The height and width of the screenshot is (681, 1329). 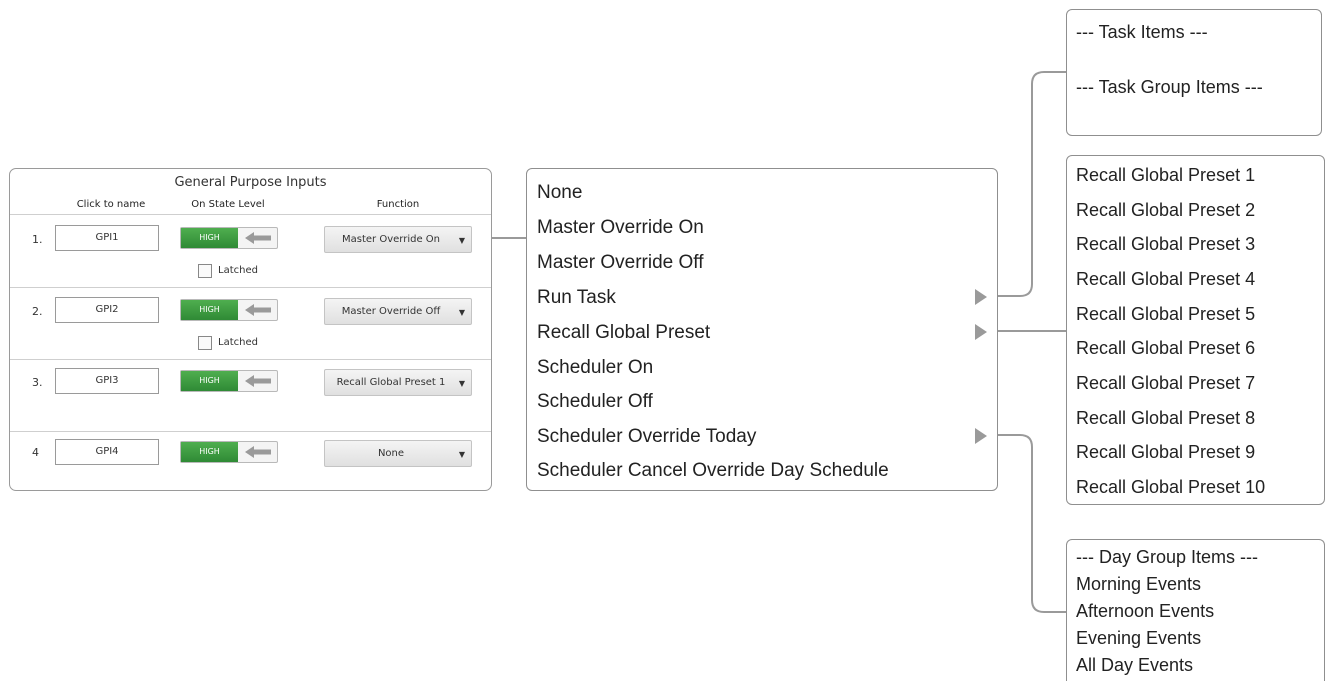 I want to click on function-dropdown: Recall Global Preset 1 ▼, so click(x=398, y=382).